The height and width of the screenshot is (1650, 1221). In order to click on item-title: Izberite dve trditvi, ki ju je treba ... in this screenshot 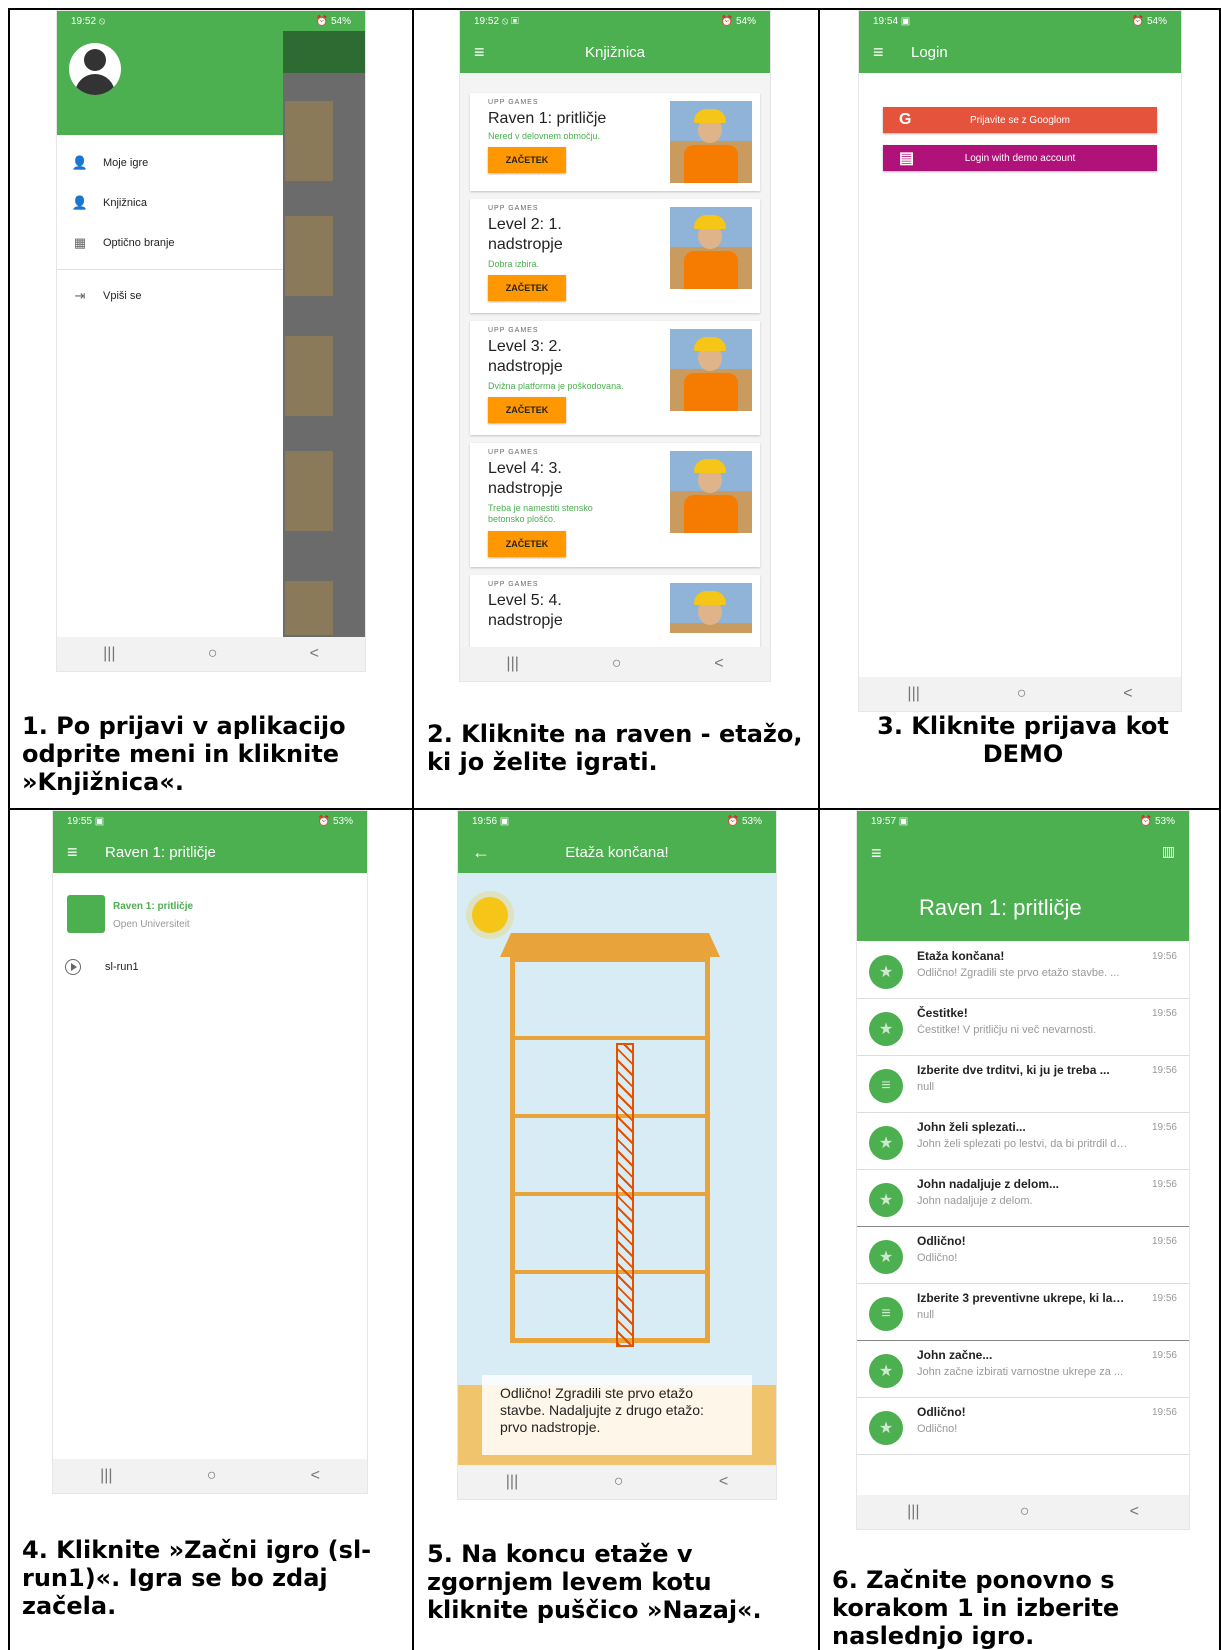, I will do `click(1013, 1070)`.